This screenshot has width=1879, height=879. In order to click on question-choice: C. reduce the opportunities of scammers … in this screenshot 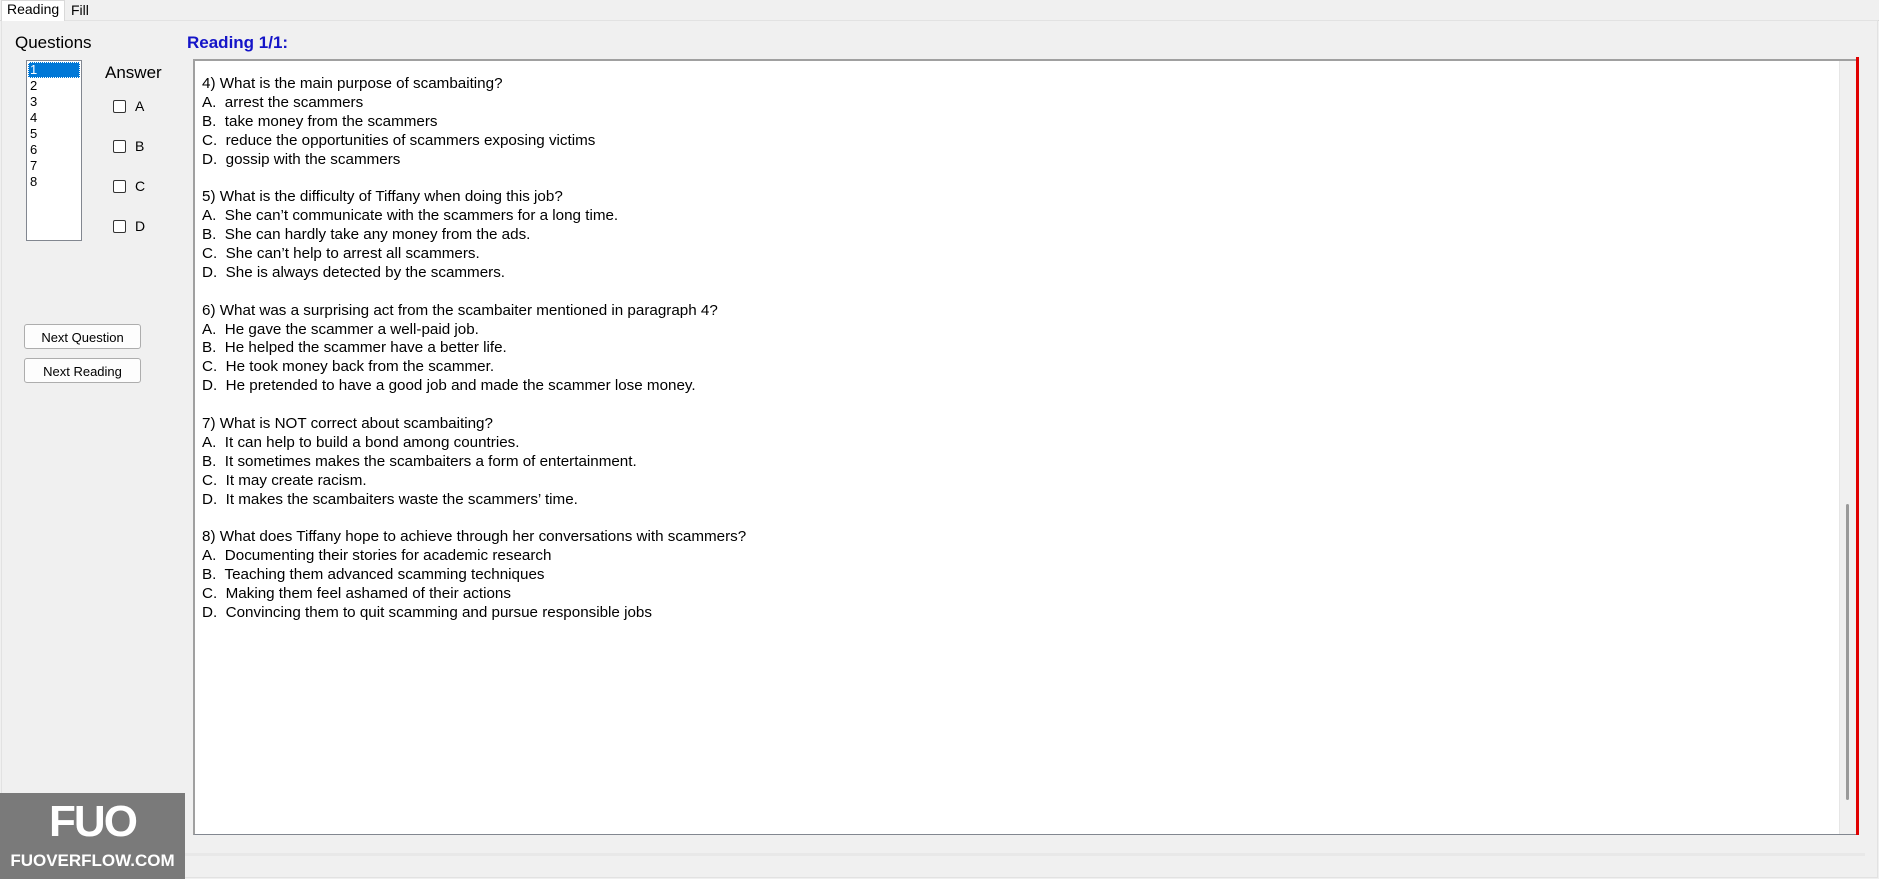, I will do `click(399, 140)`.